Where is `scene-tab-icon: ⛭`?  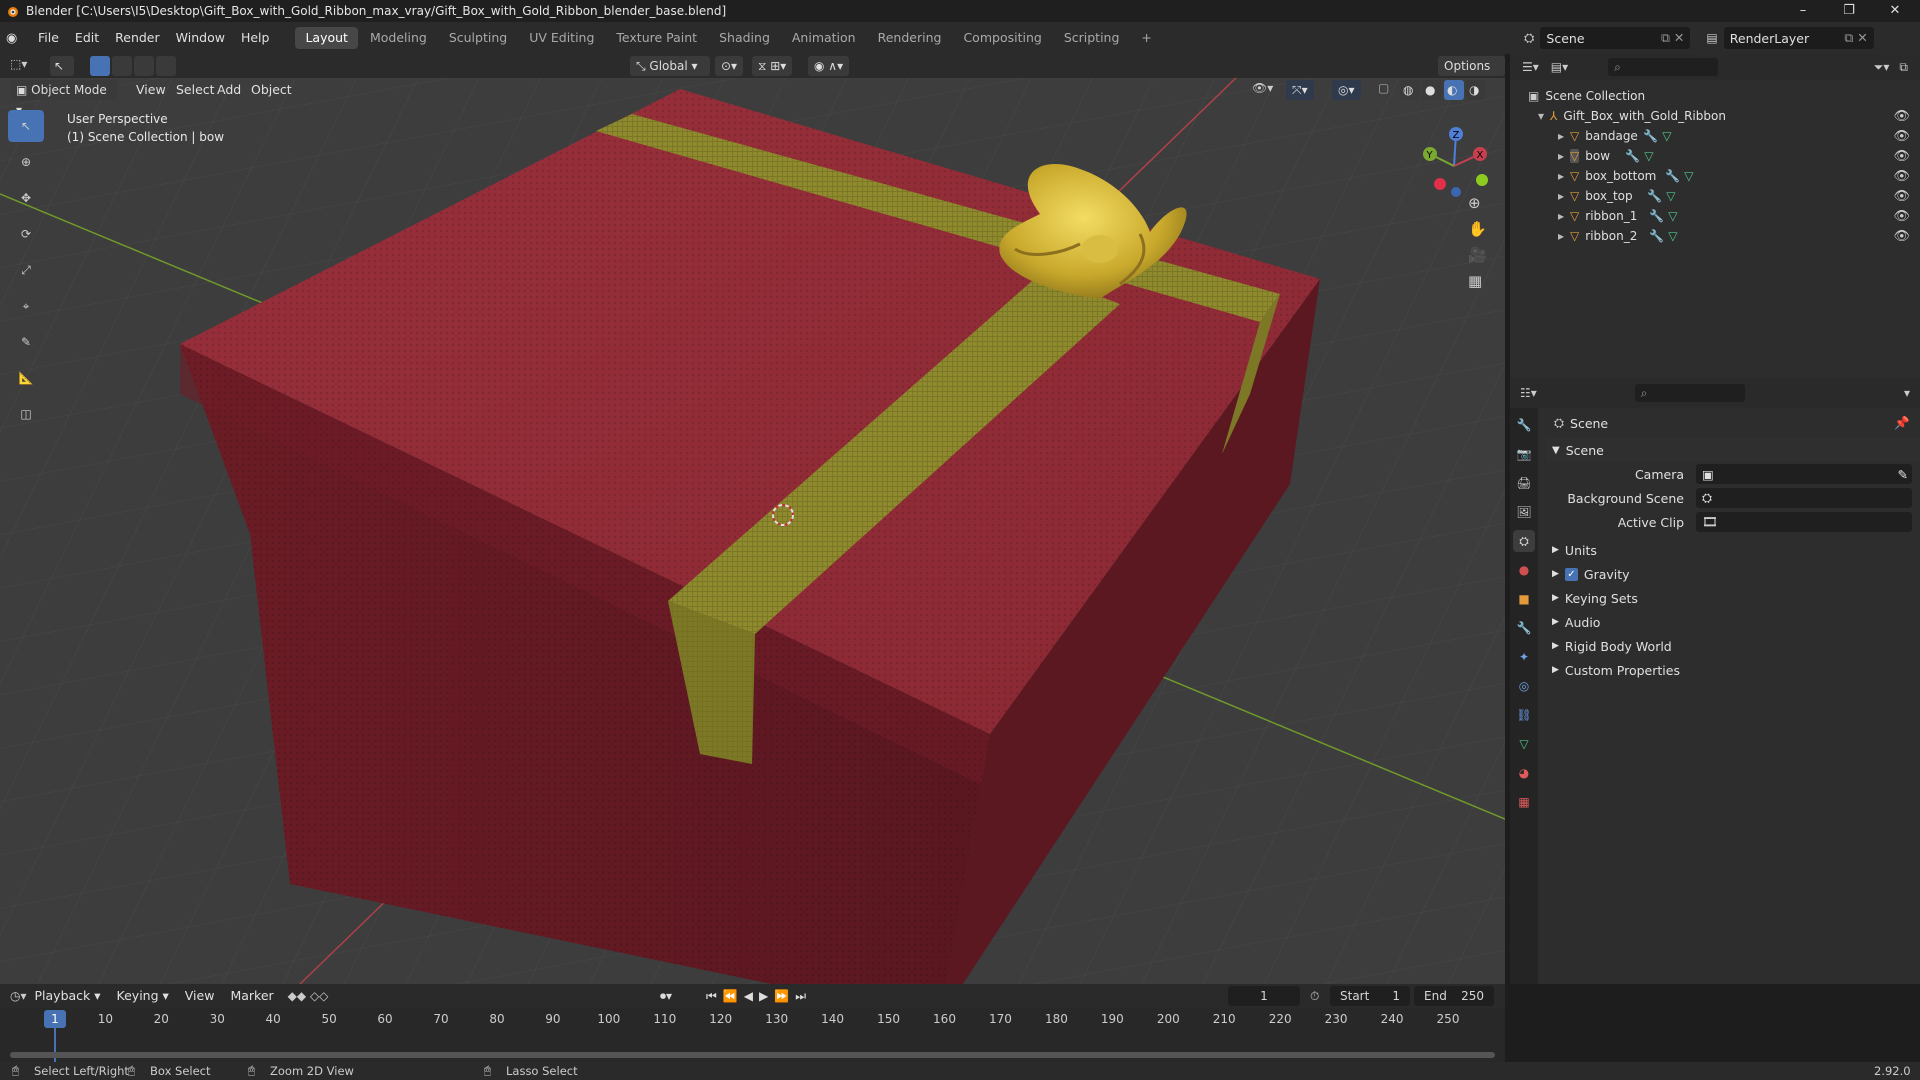
scene-tab-icon: ⛭ is located at coordinates (1524, 541).